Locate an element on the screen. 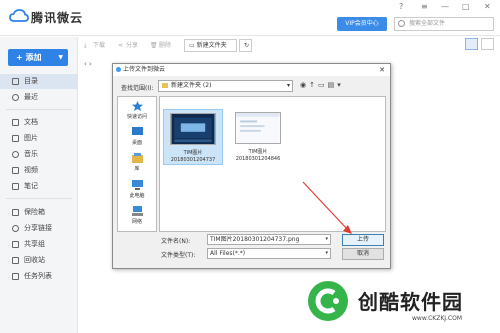  watermark-text: 创酷软件园 is located at coordinates (410, 302).